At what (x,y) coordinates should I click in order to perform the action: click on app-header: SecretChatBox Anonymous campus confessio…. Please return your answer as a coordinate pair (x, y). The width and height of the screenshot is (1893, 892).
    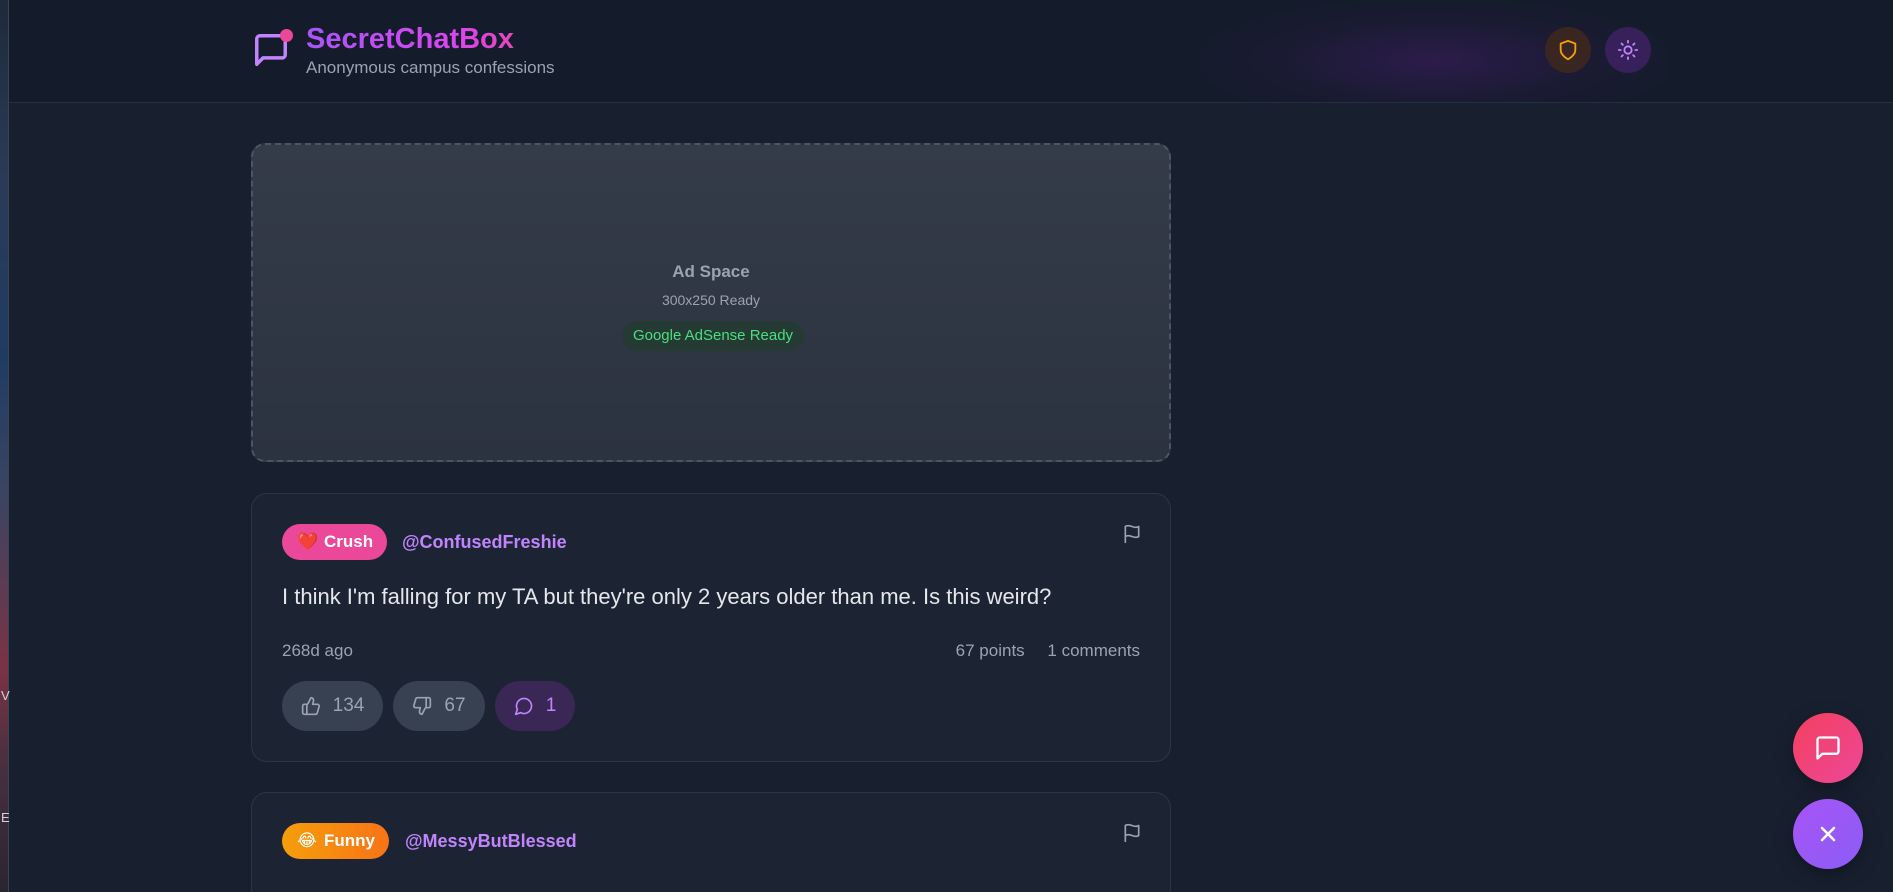
    Looking at the image, I should click on (951, 51).